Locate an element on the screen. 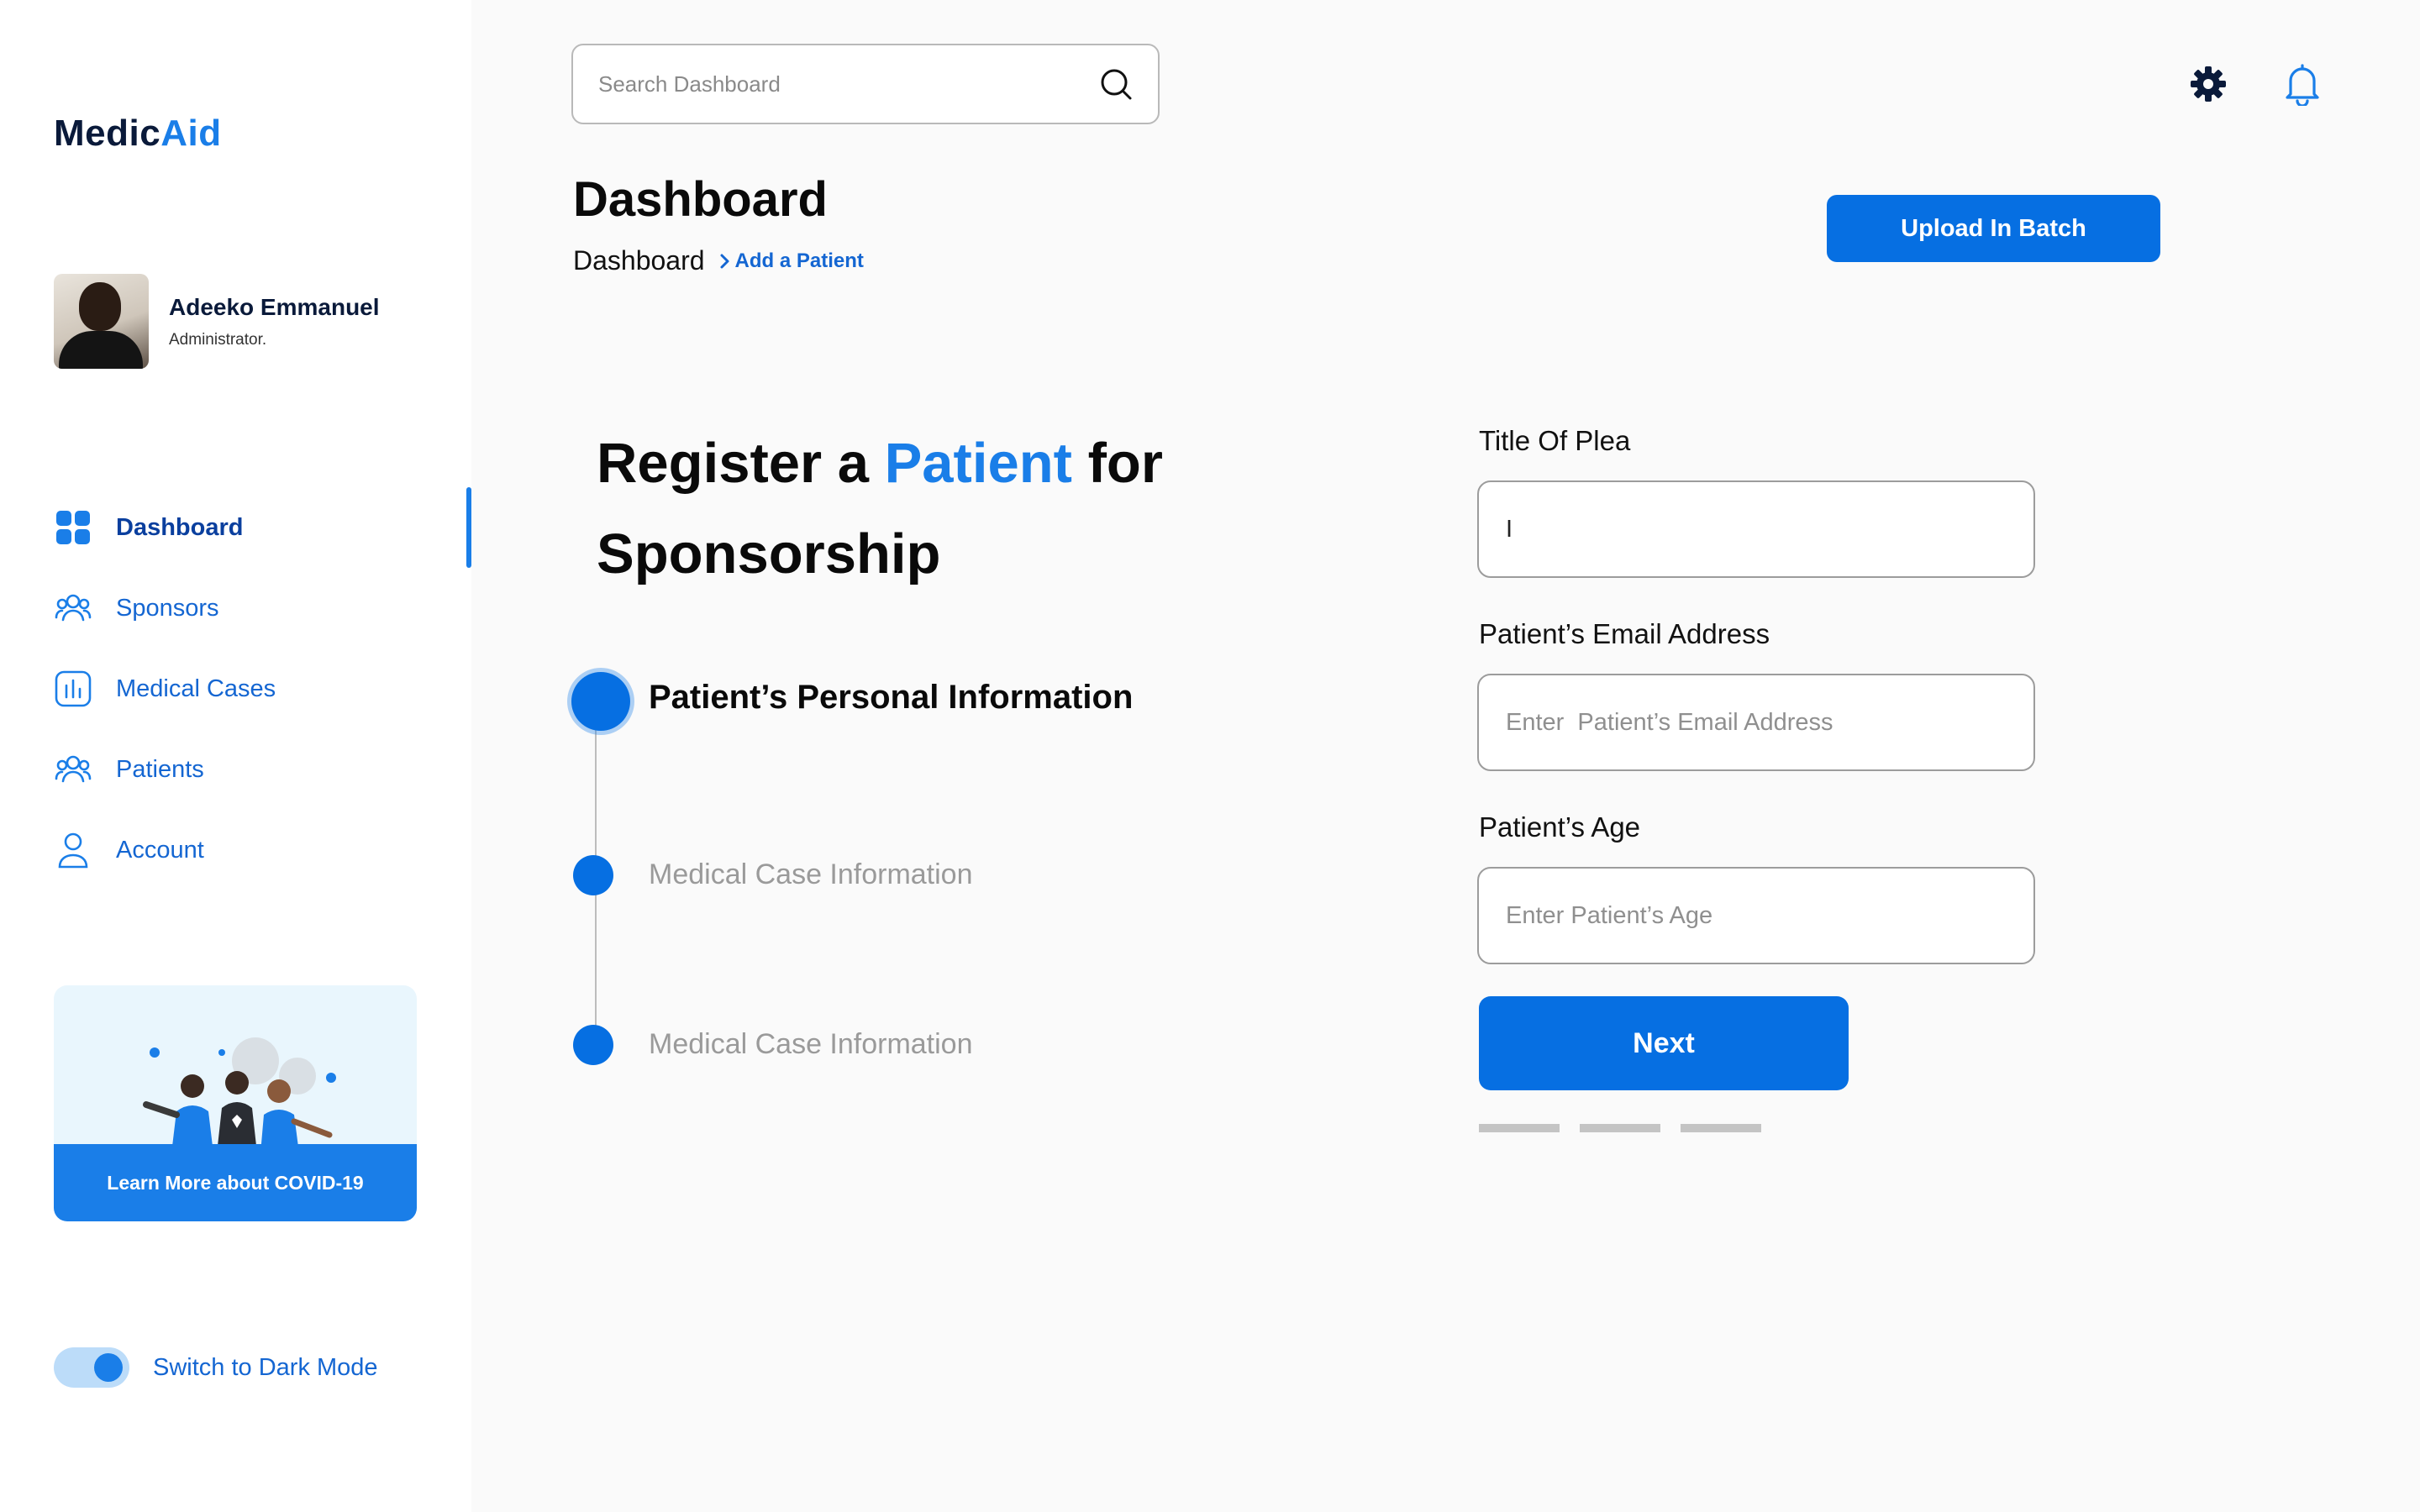 This screenshot has width=2420, height=1512. age-field is located at coordinates (1756, 915).